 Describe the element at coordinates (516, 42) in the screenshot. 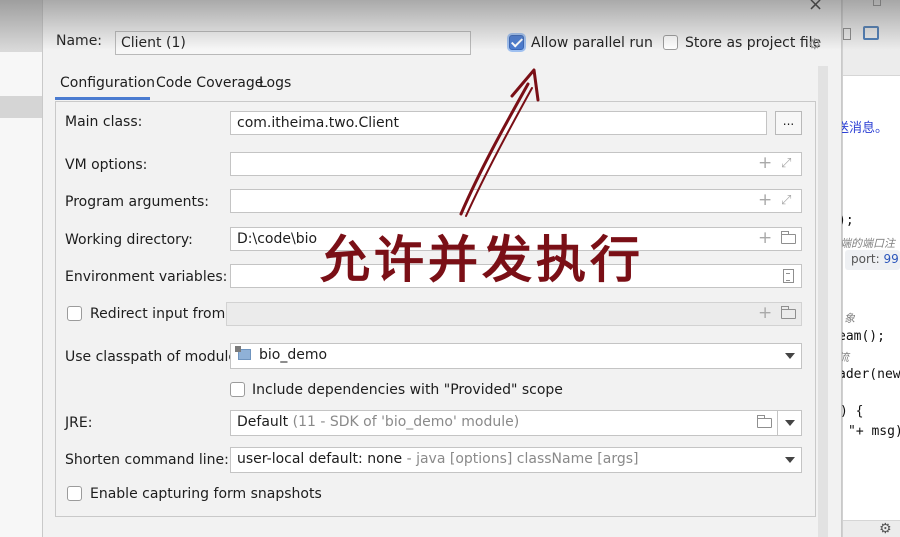

I see `allow-parallel-run-checkbox` at that location.